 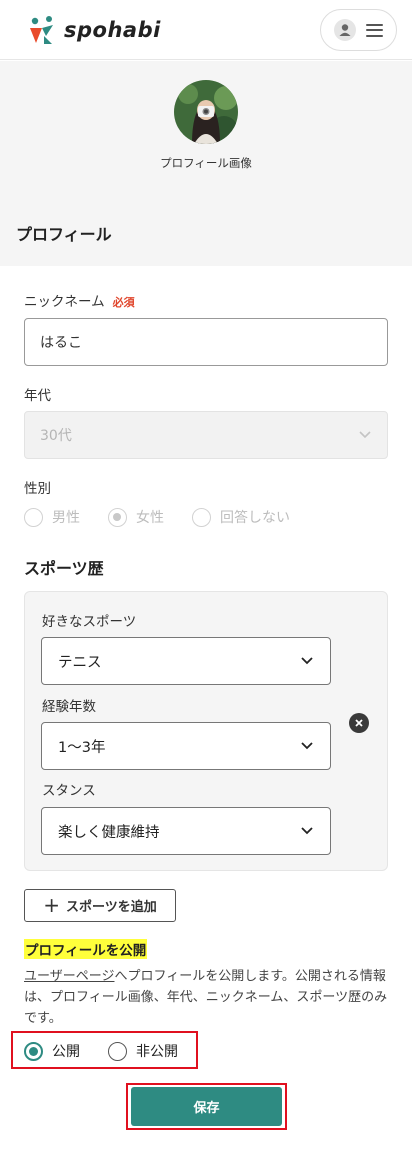 I want to click on plus-icon: +, so click(x=51, y=904).